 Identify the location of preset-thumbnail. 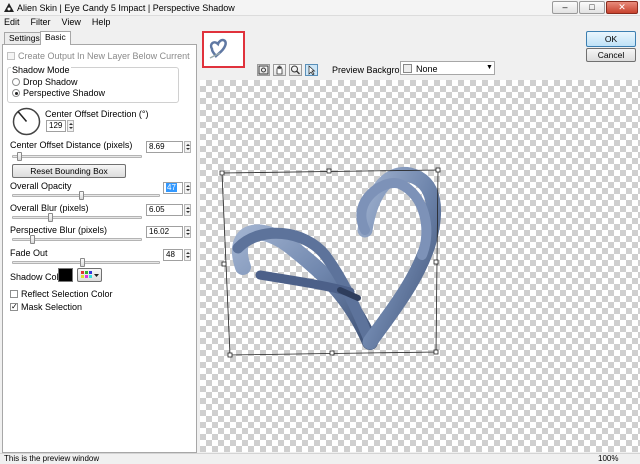
(223, 49).